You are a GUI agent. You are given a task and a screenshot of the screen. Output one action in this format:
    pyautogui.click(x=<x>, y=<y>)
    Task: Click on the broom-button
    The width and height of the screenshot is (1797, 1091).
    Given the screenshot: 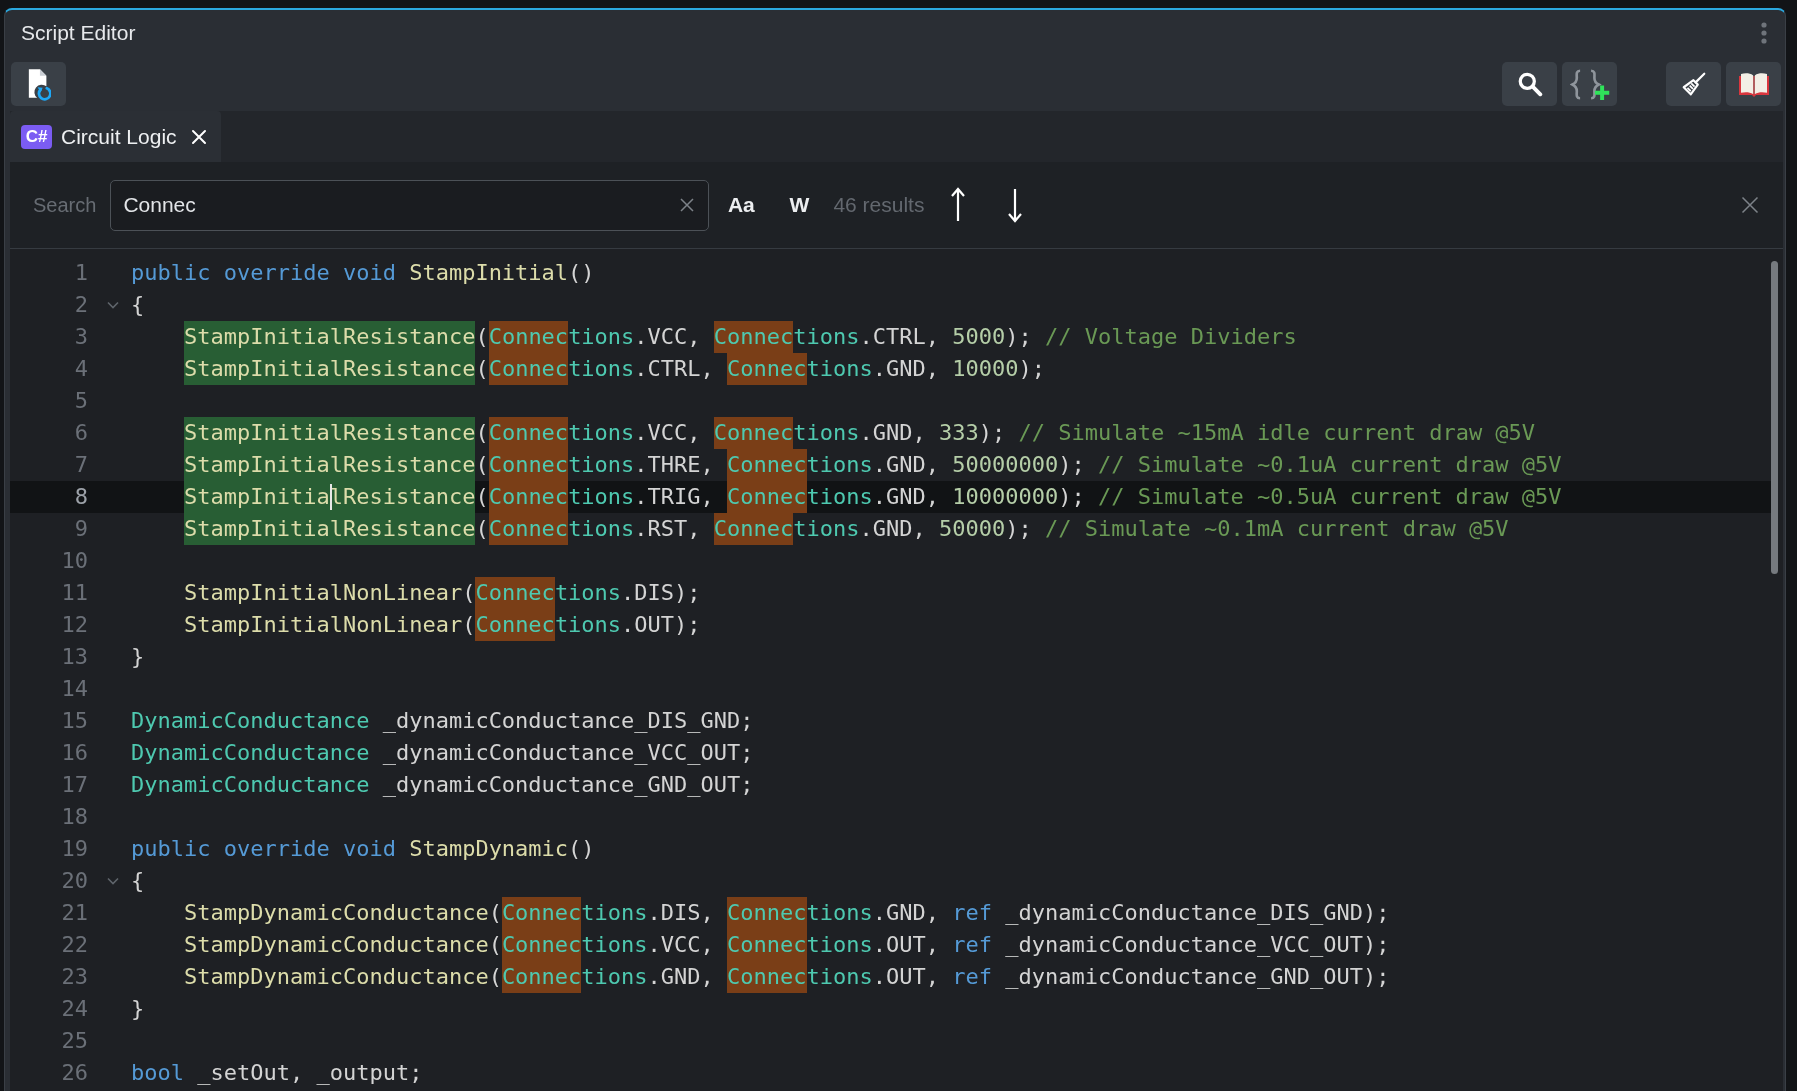 What is the action you would take?
    pyautogui.click(x=1693, y=84)
    